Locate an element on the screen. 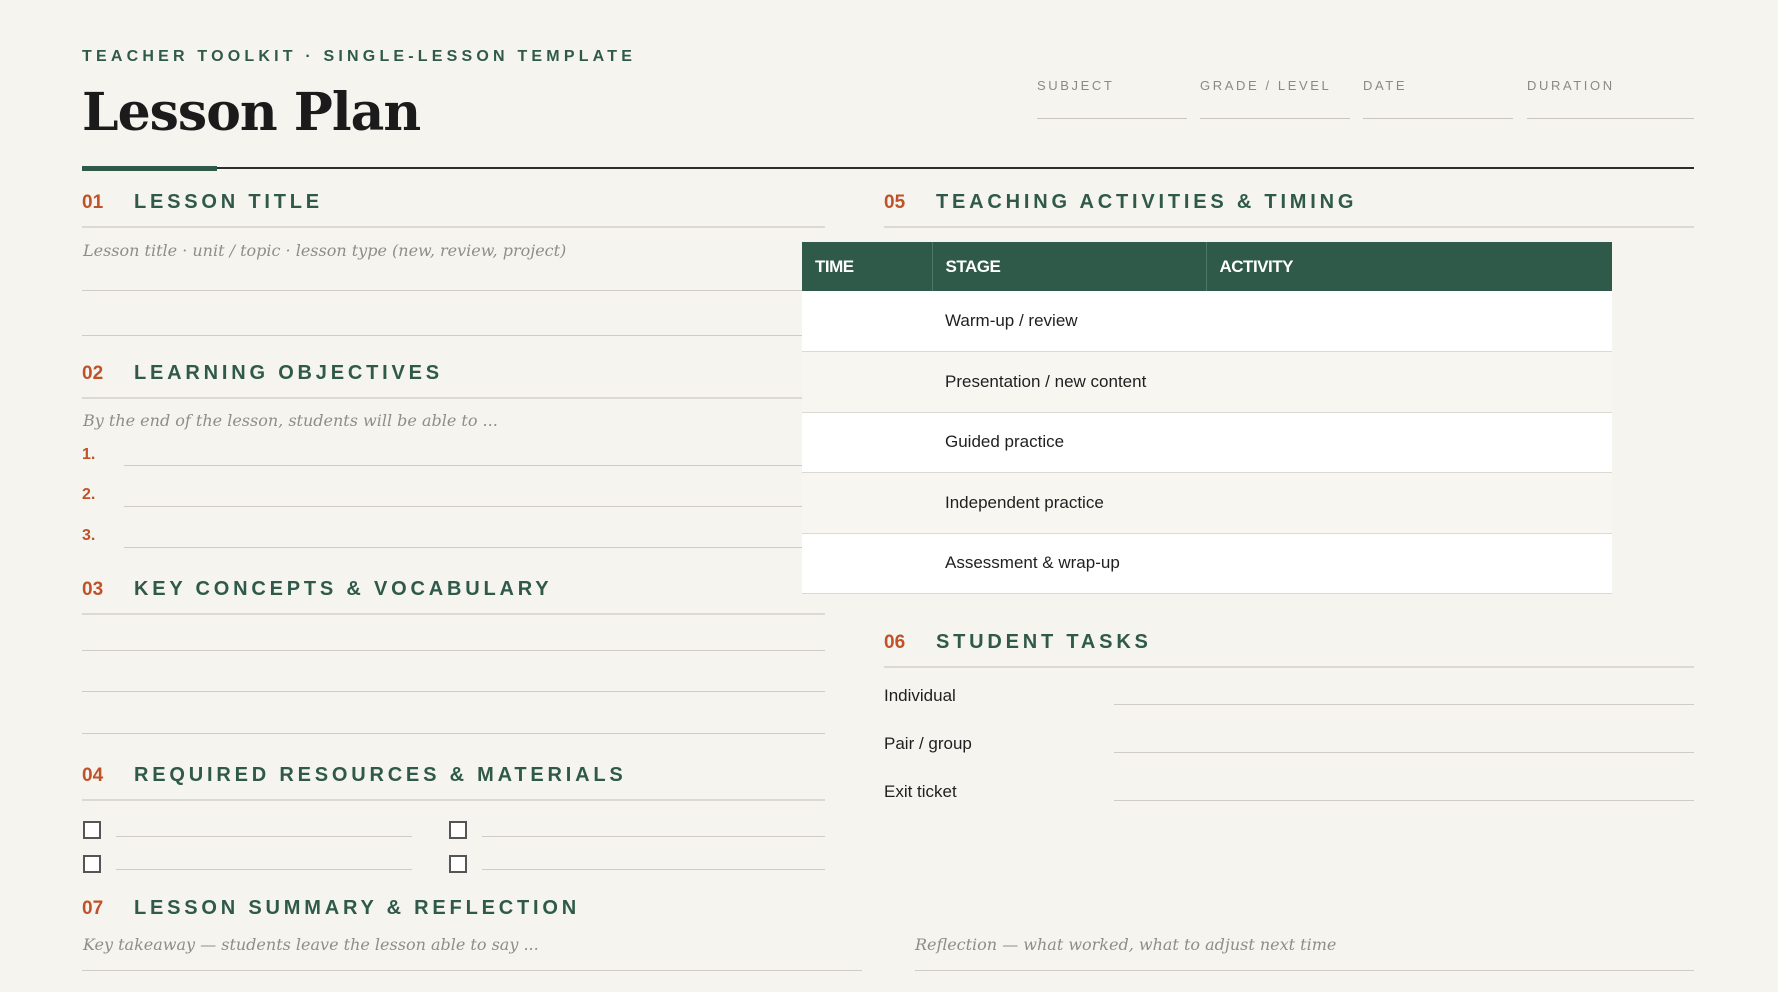  section-lesson-title: 01 LESSON TITLE is located at coordinates (202, 202).